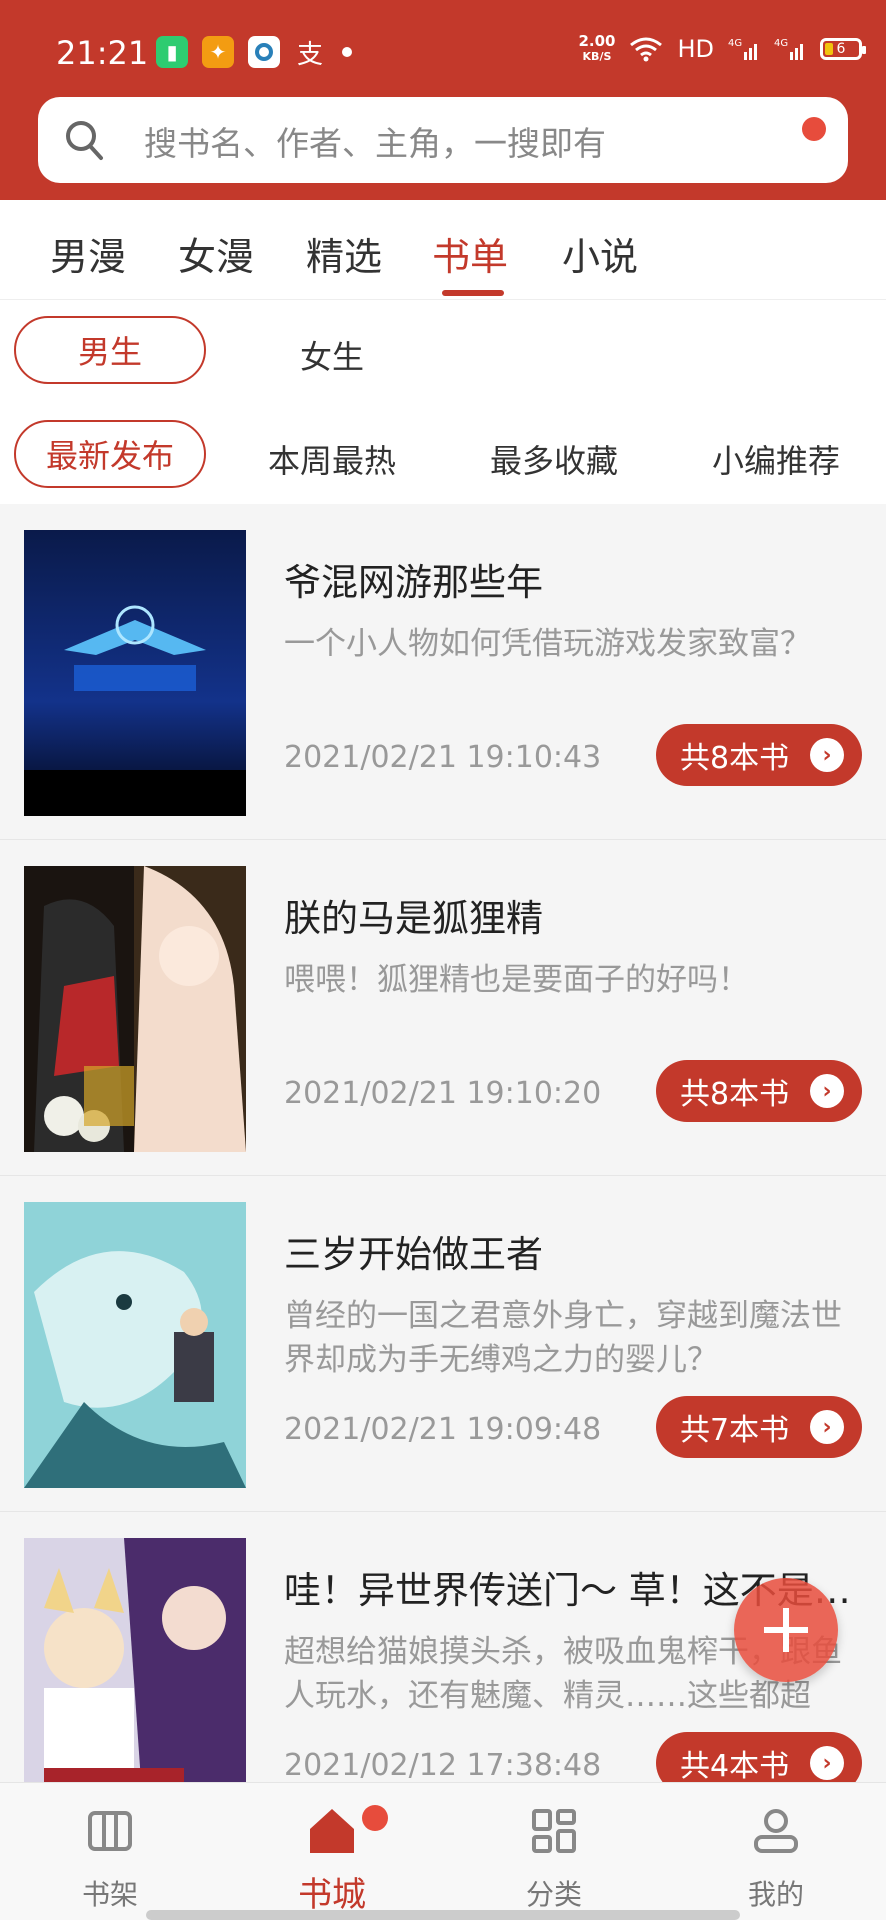  I want to click on gender-female-button: 女生, so click(332, 355).